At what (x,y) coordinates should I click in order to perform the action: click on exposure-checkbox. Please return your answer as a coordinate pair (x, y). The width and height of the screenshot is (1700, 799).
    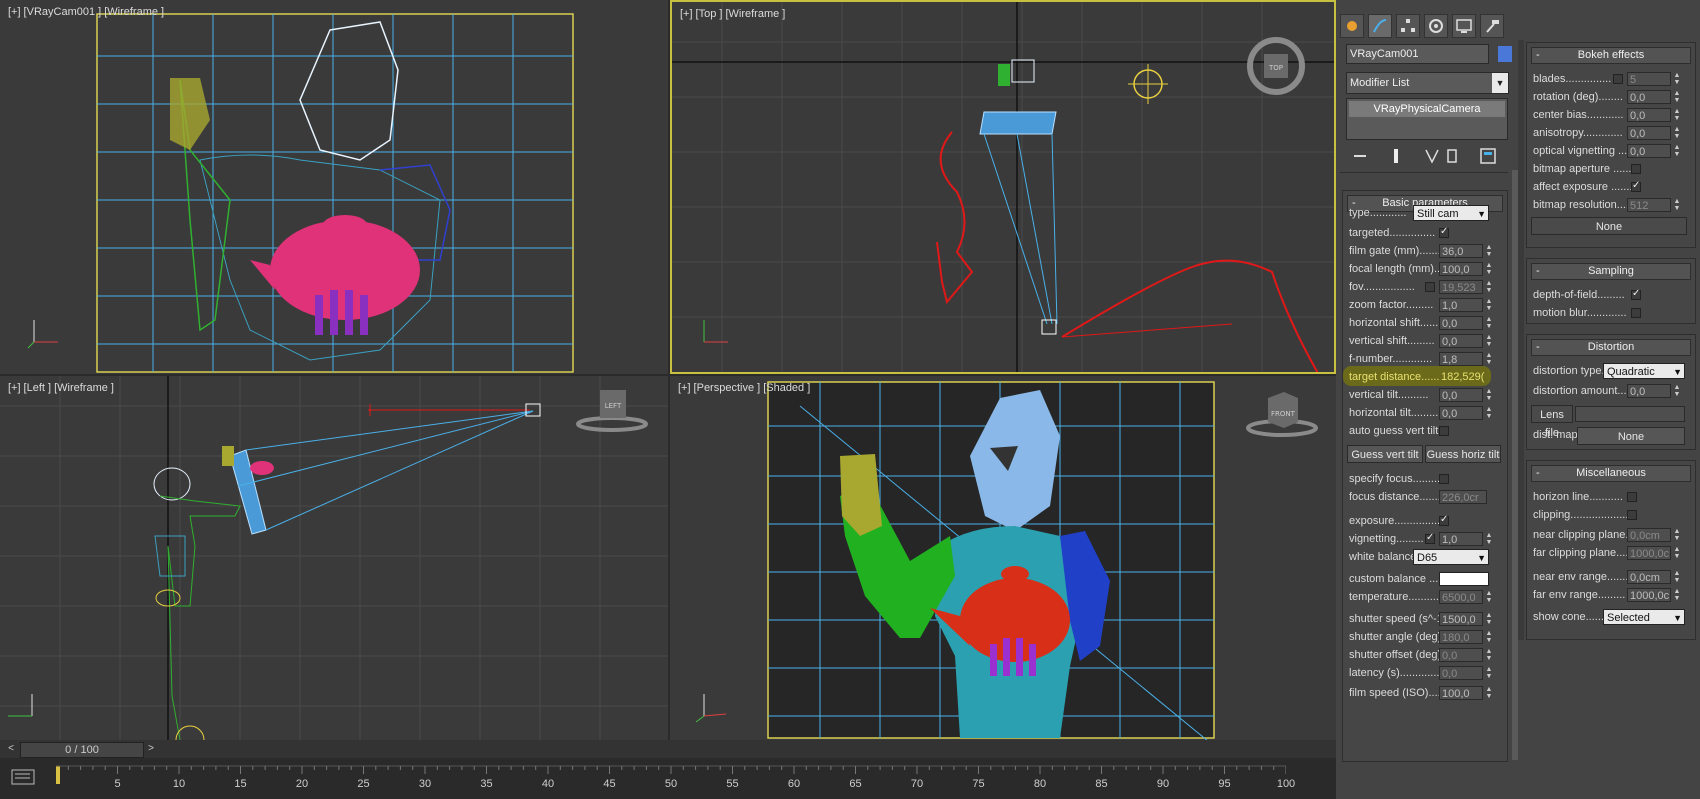
    Looking at the image, I should click on (1444, 520).